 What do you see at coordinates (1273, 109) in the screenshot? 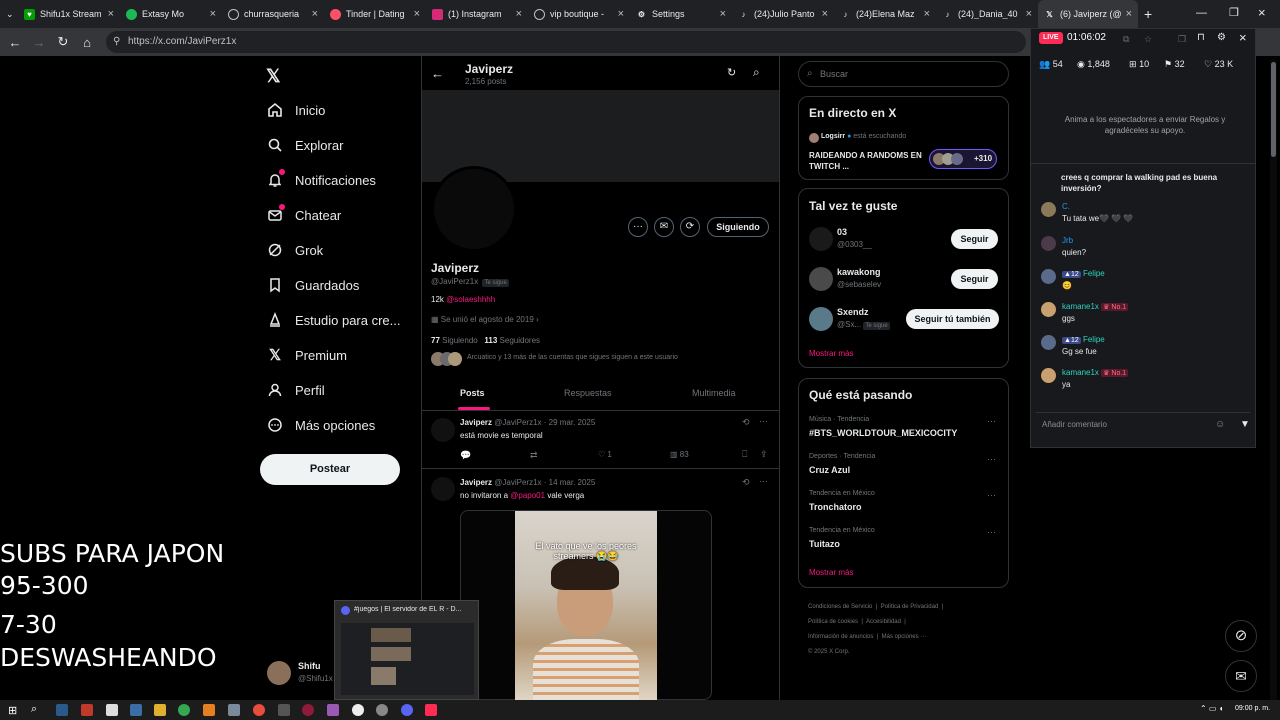
I see `scrollbar-thumb` at bounding box center [1273, 109].